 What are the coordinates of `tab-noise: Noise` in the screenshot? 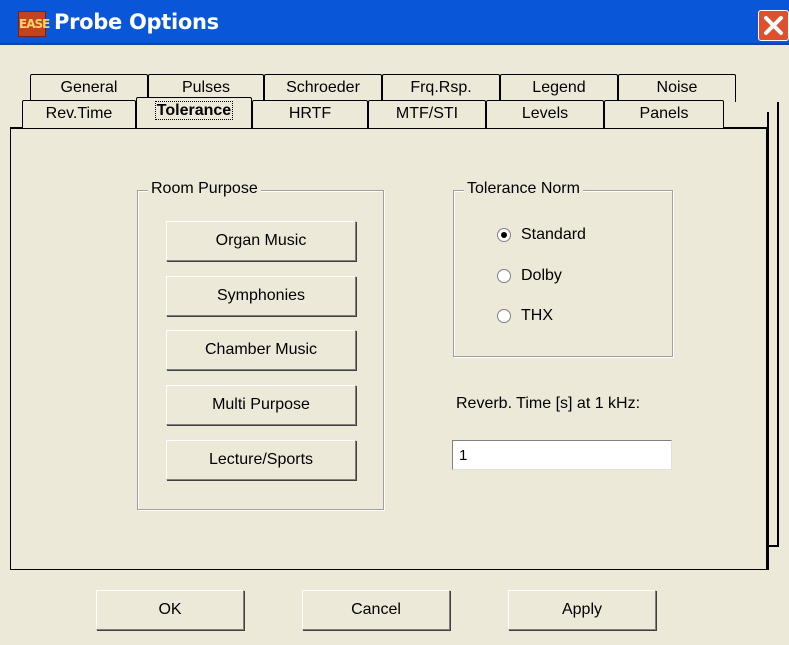 It's located at (677, 88).